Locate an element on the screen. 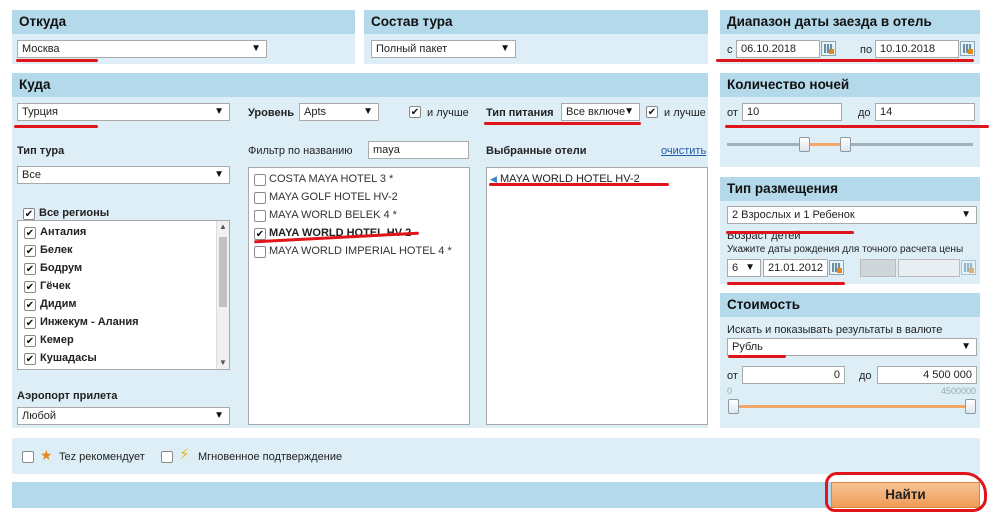 The width and height of the screenshot is (995, 513). composition-select: Полный пакет ▼ is located at coordinates (443, 49).